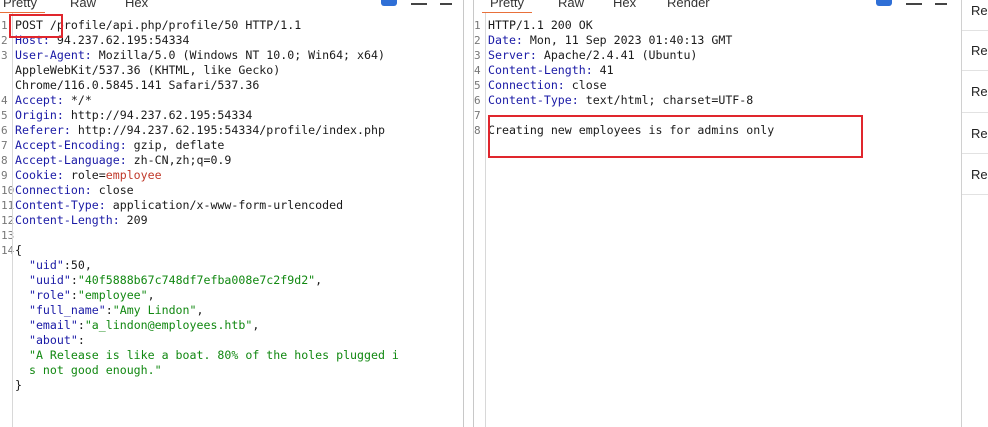 This screenshot has width=988, height=427. I want to click on response-token-hname: Date:, so click(505, 40).